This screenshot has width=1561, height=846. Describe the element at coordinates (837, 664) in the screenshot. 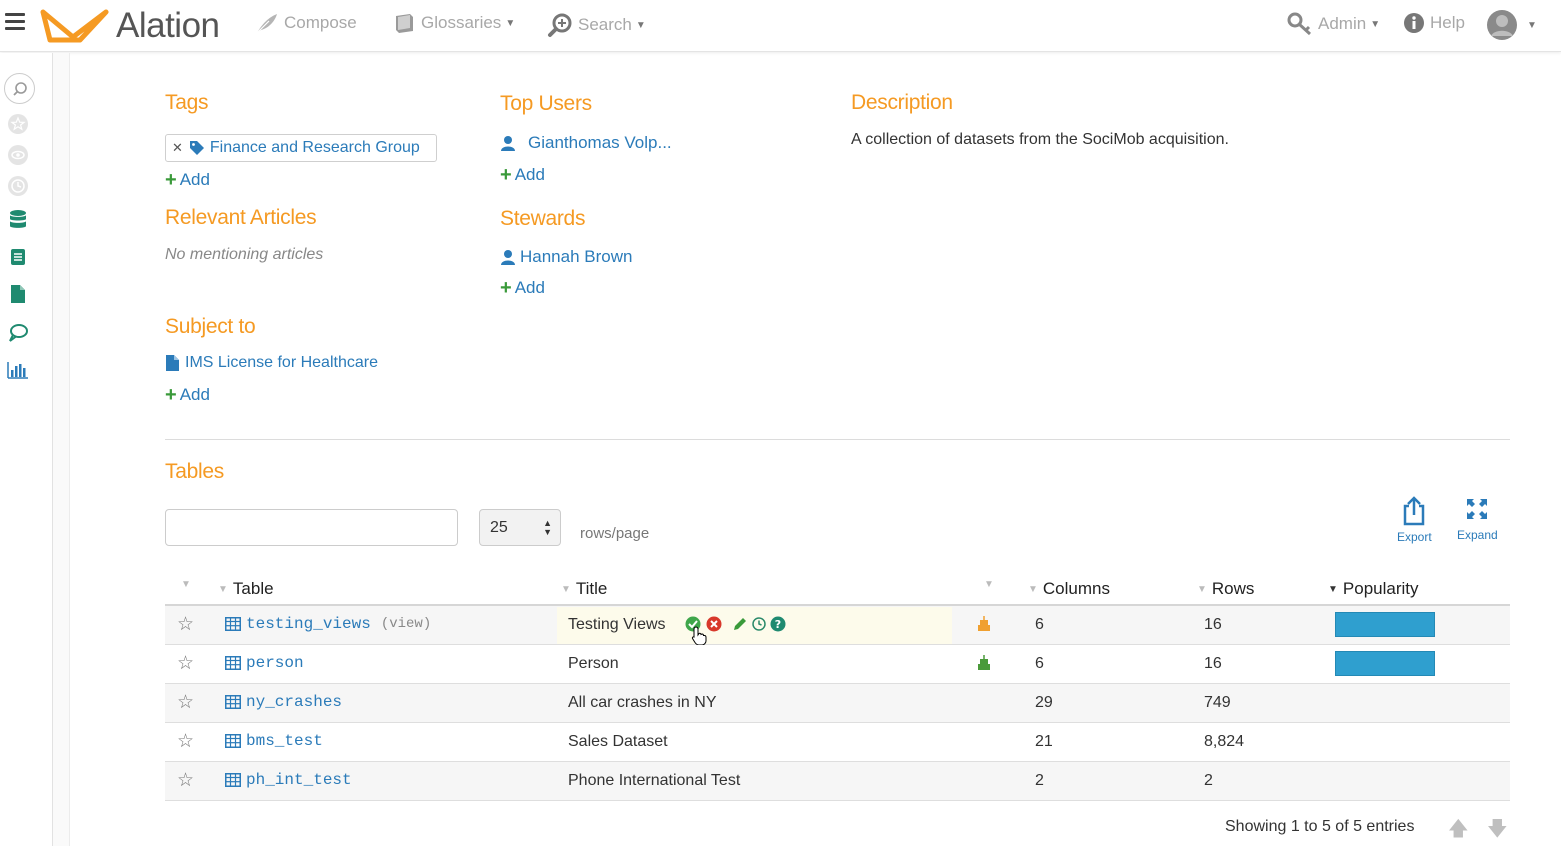

I see `table-row: ☆ person Person 6 16` at that location.